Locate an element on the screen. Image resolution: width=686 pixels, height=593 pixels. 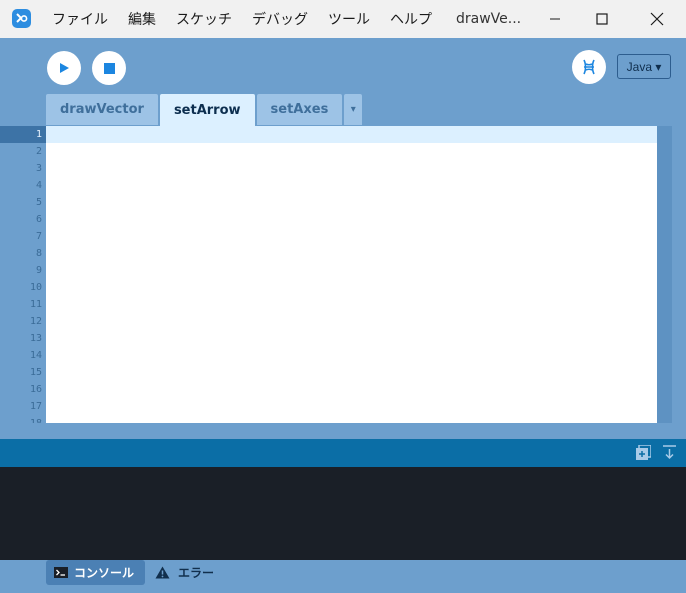
sketch-tabs: drawVector setArrow setAxes ▾ is located at coordinates (205, 110).